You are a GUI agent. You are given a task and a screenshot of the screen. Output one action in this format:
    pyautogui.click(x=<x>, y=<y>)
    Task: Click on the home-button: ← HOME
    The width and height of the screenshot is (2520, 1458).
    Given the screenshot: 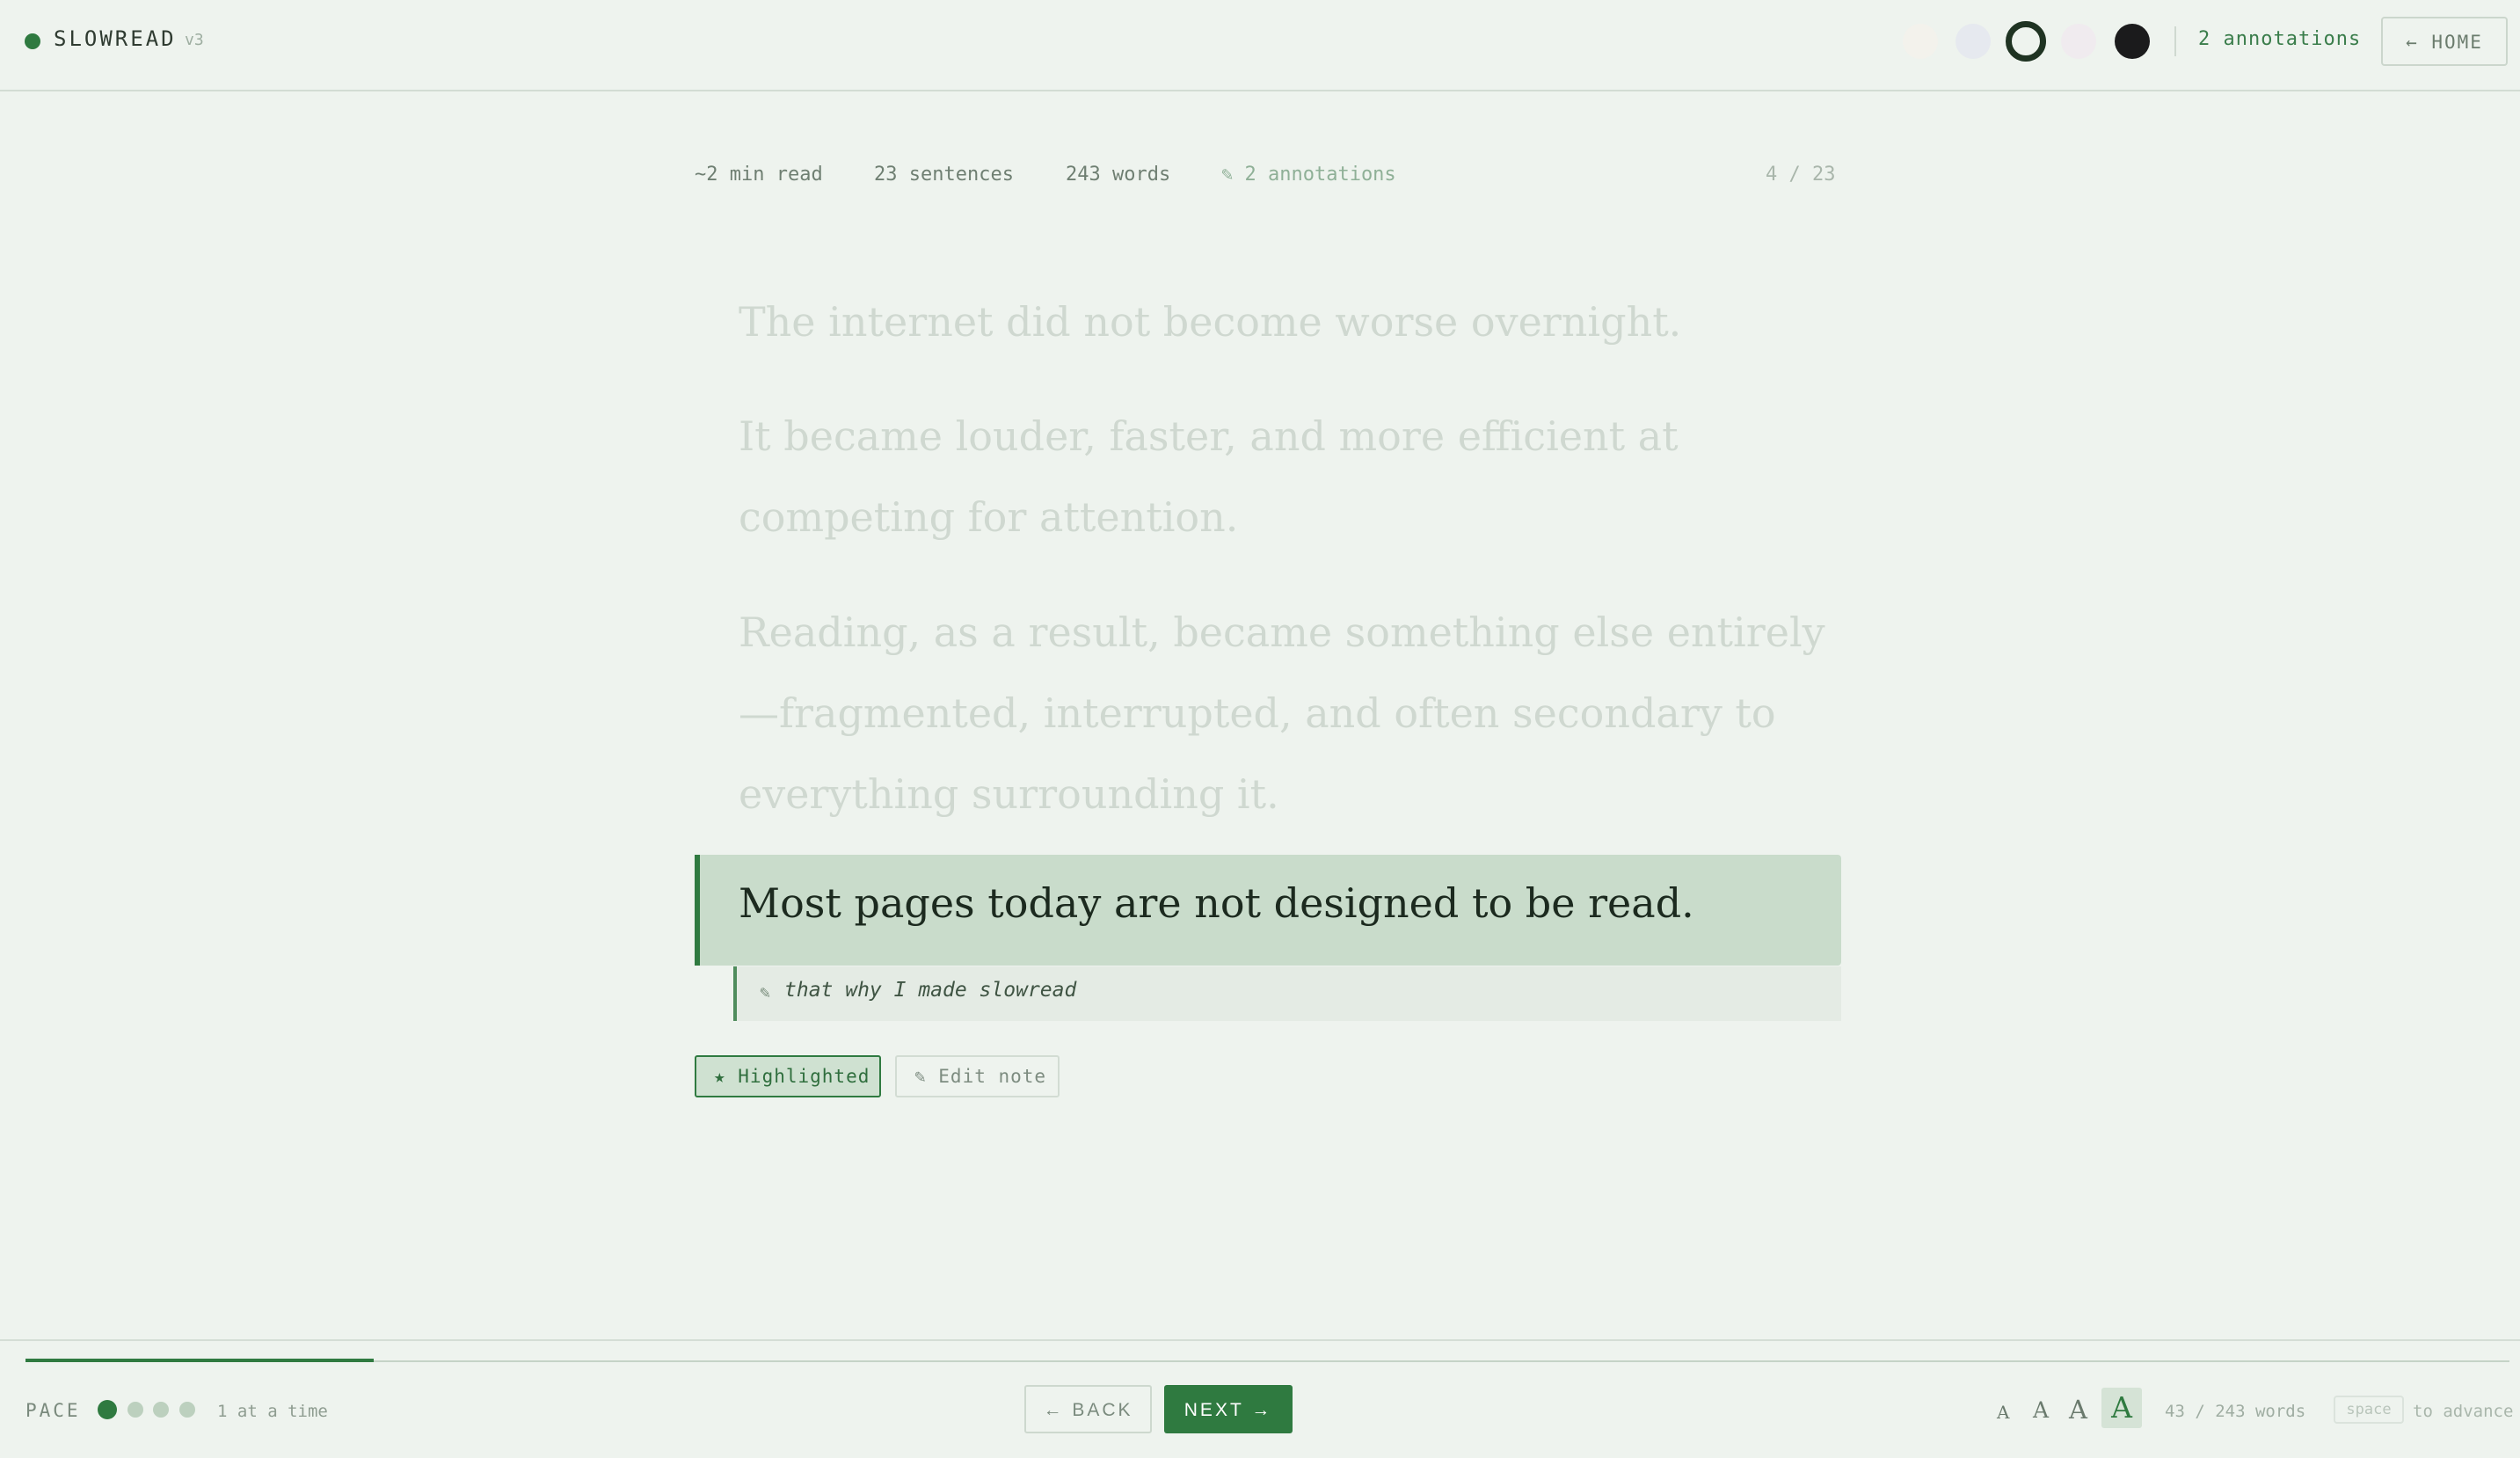 What is the action you would take?
    pyautogui.click(x=2444, y=41)
    